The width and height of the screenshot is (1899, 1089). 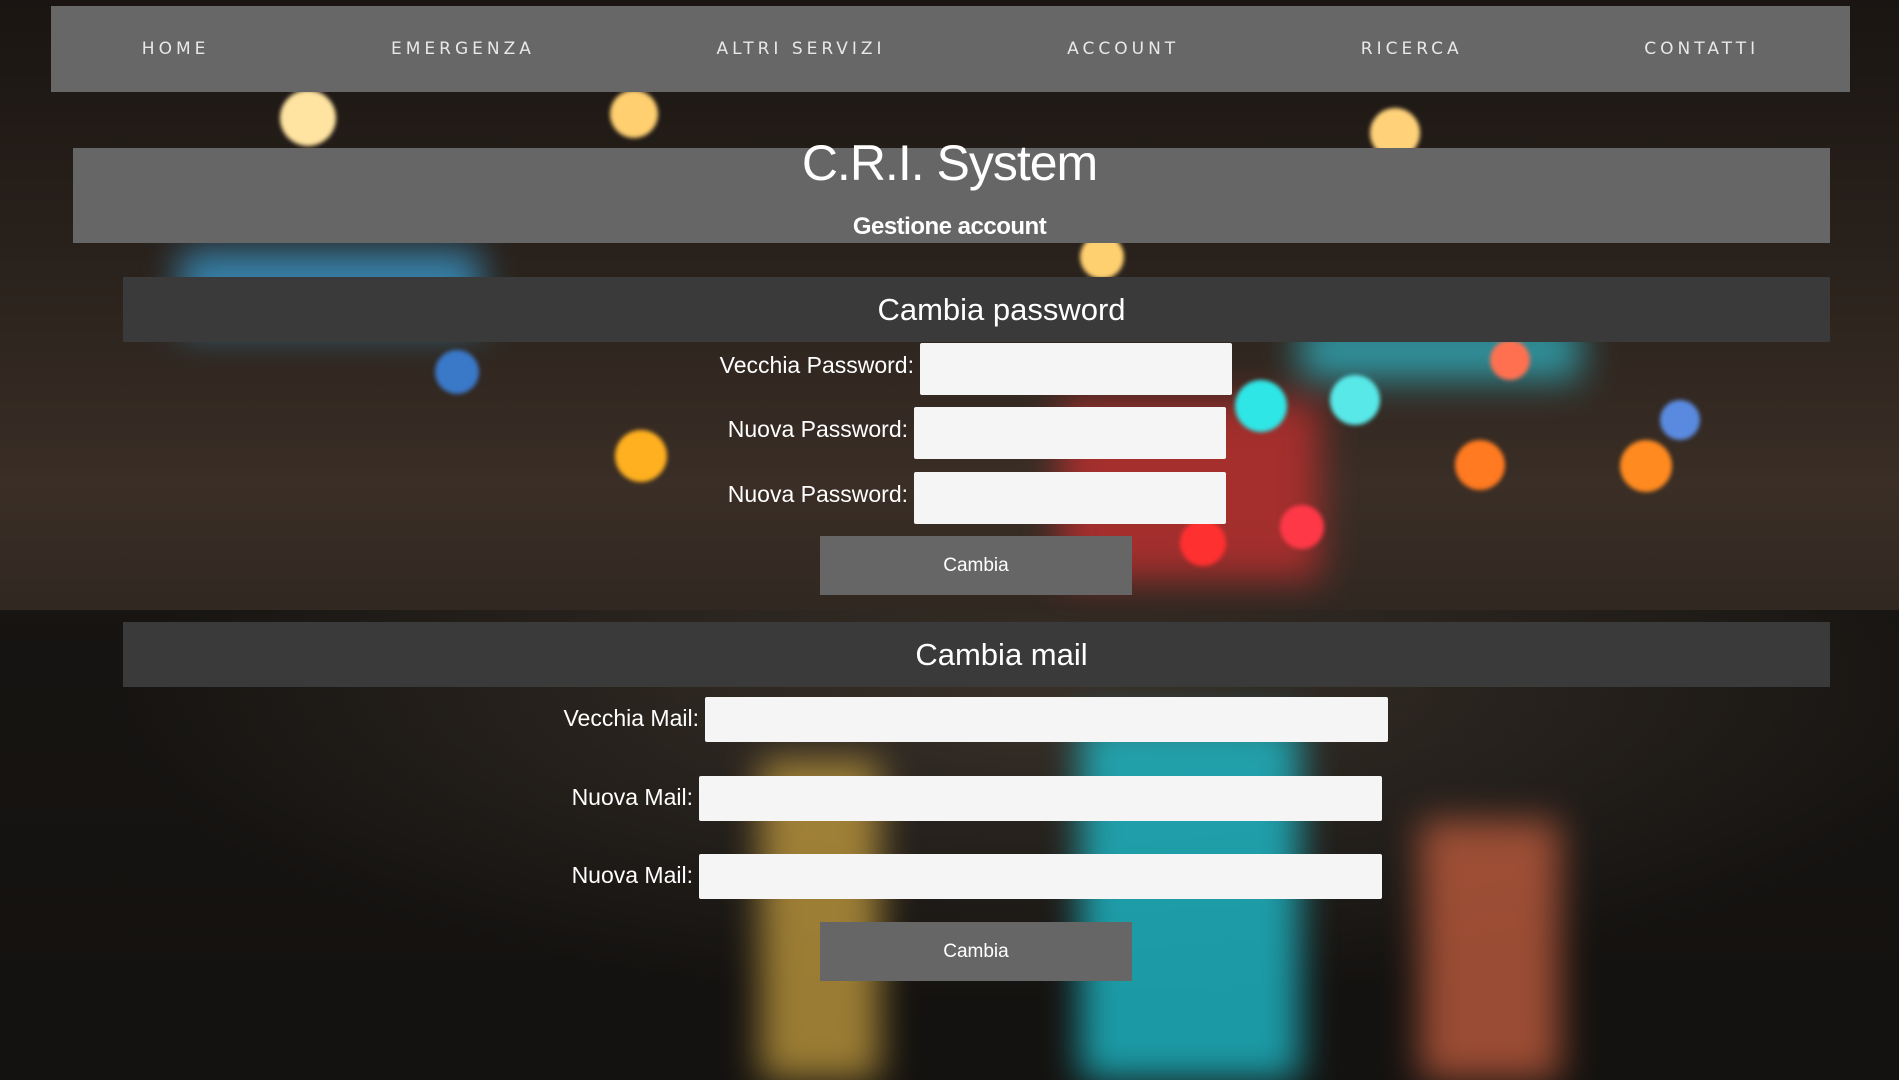 I want to click on new-password-input, so click(x=1070, y=433).